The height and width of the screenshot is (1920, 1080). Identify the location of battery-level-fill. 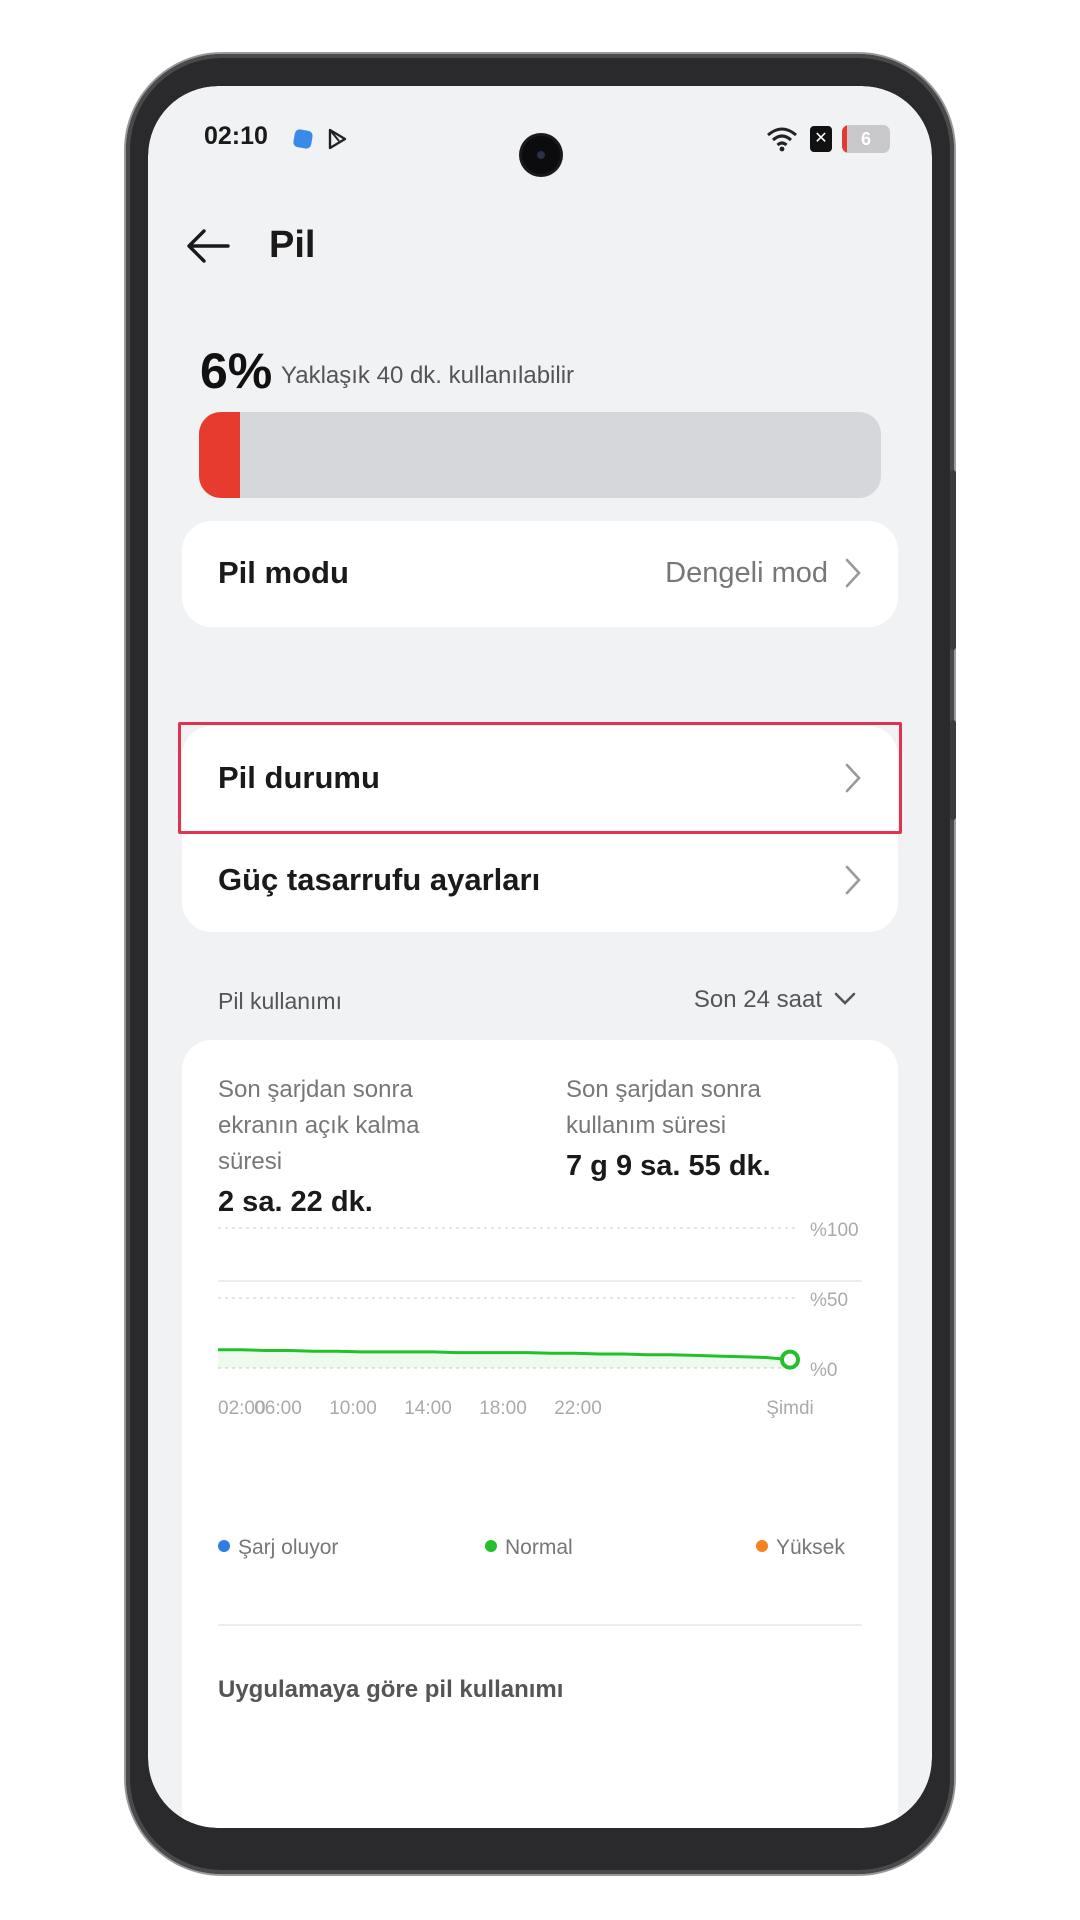
(219, 455).